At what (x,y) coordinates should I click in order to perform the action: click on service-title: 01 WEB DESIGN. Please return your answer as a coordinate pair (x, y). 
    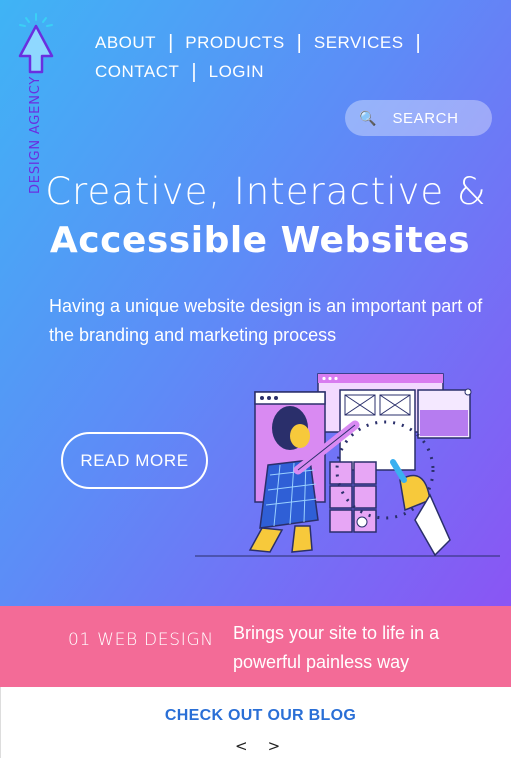
    Looking at the image, I should click on (141, 640).